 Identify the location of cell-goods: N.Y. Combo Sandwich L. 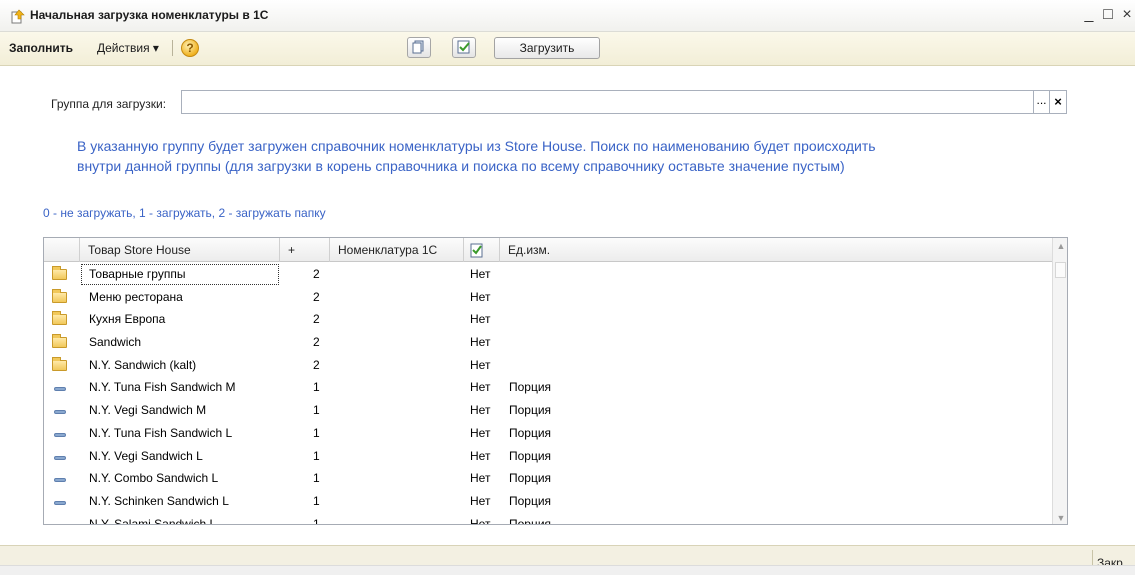
(180, 478).